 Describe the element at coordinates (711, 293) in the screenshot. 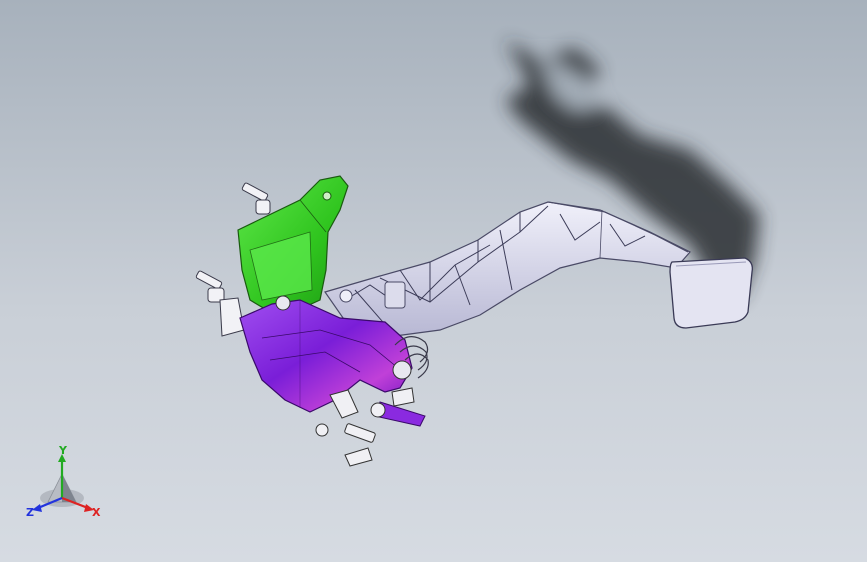

I see `pedal-pad` at that location.